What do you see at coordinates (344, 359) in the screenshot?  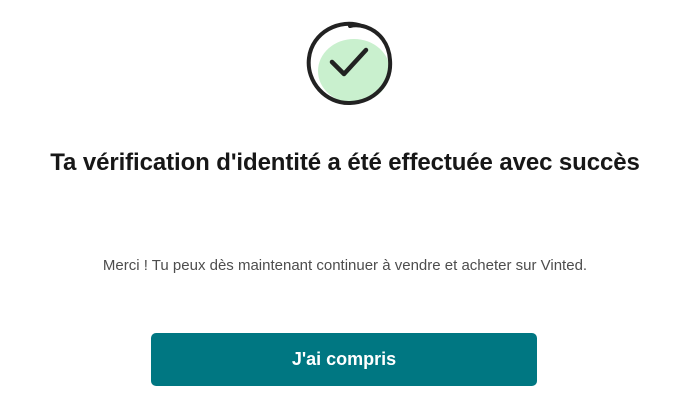 I see `confirm-button: J'ai compris` at bounding box center [344, 359].